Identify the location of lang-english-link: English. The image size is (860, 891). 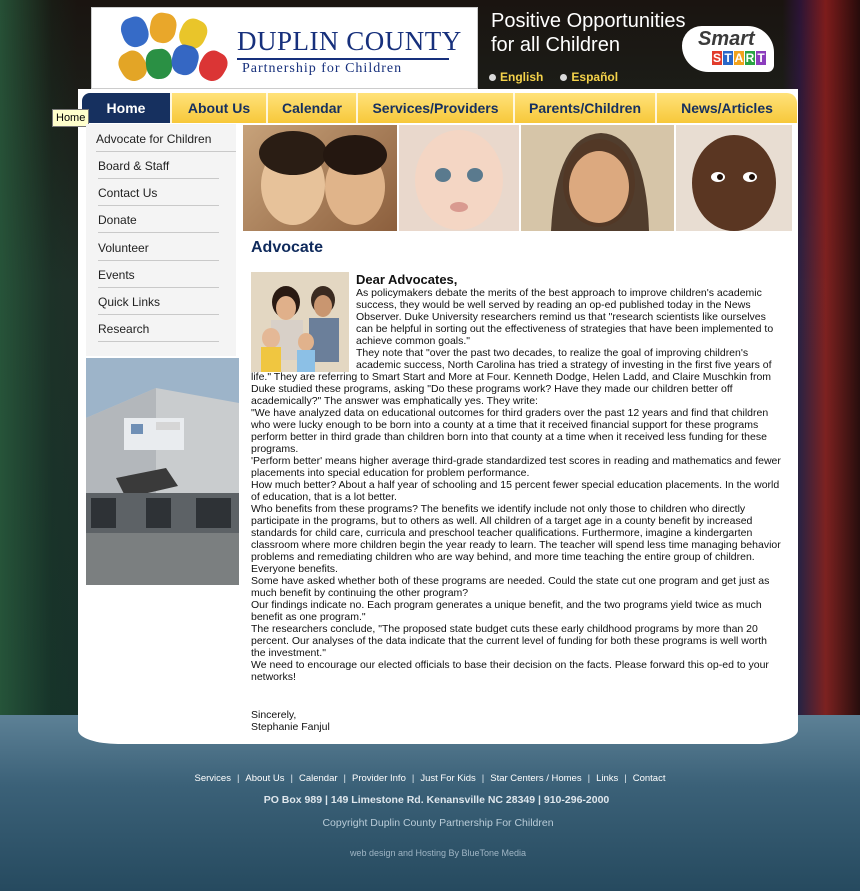
(521, 77).